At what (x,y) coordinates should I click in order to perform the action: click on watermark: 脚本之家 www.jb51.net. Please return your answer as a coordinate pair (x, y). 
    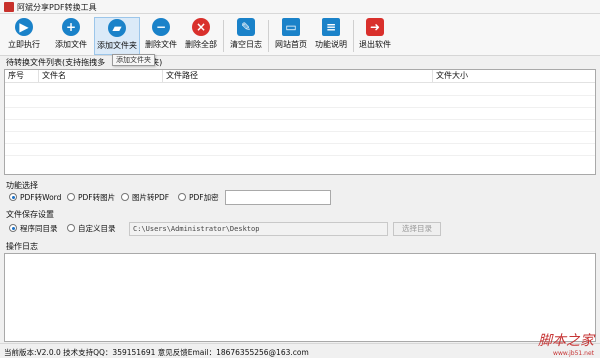
    Looking at the image, I should click on (566, 343).